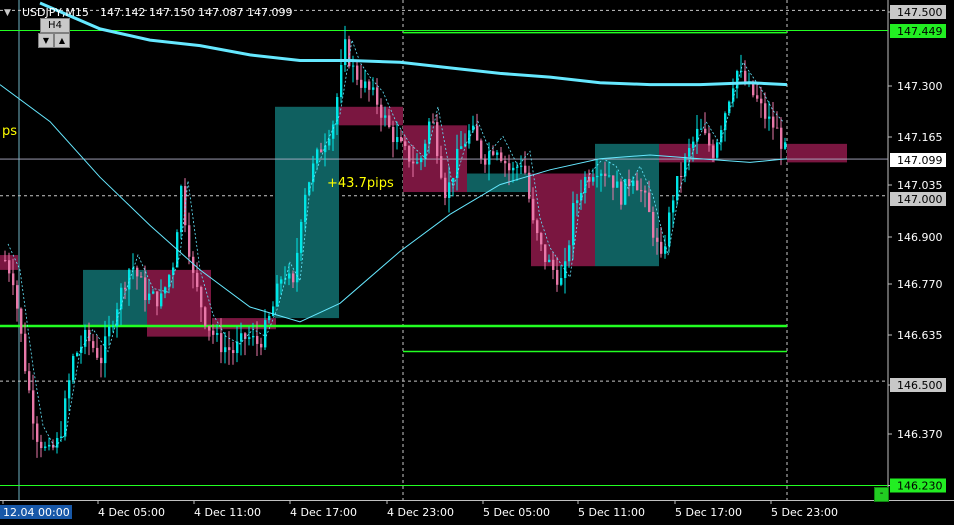  I want to click on pips-fragment-label: ps, so click(9, 131).